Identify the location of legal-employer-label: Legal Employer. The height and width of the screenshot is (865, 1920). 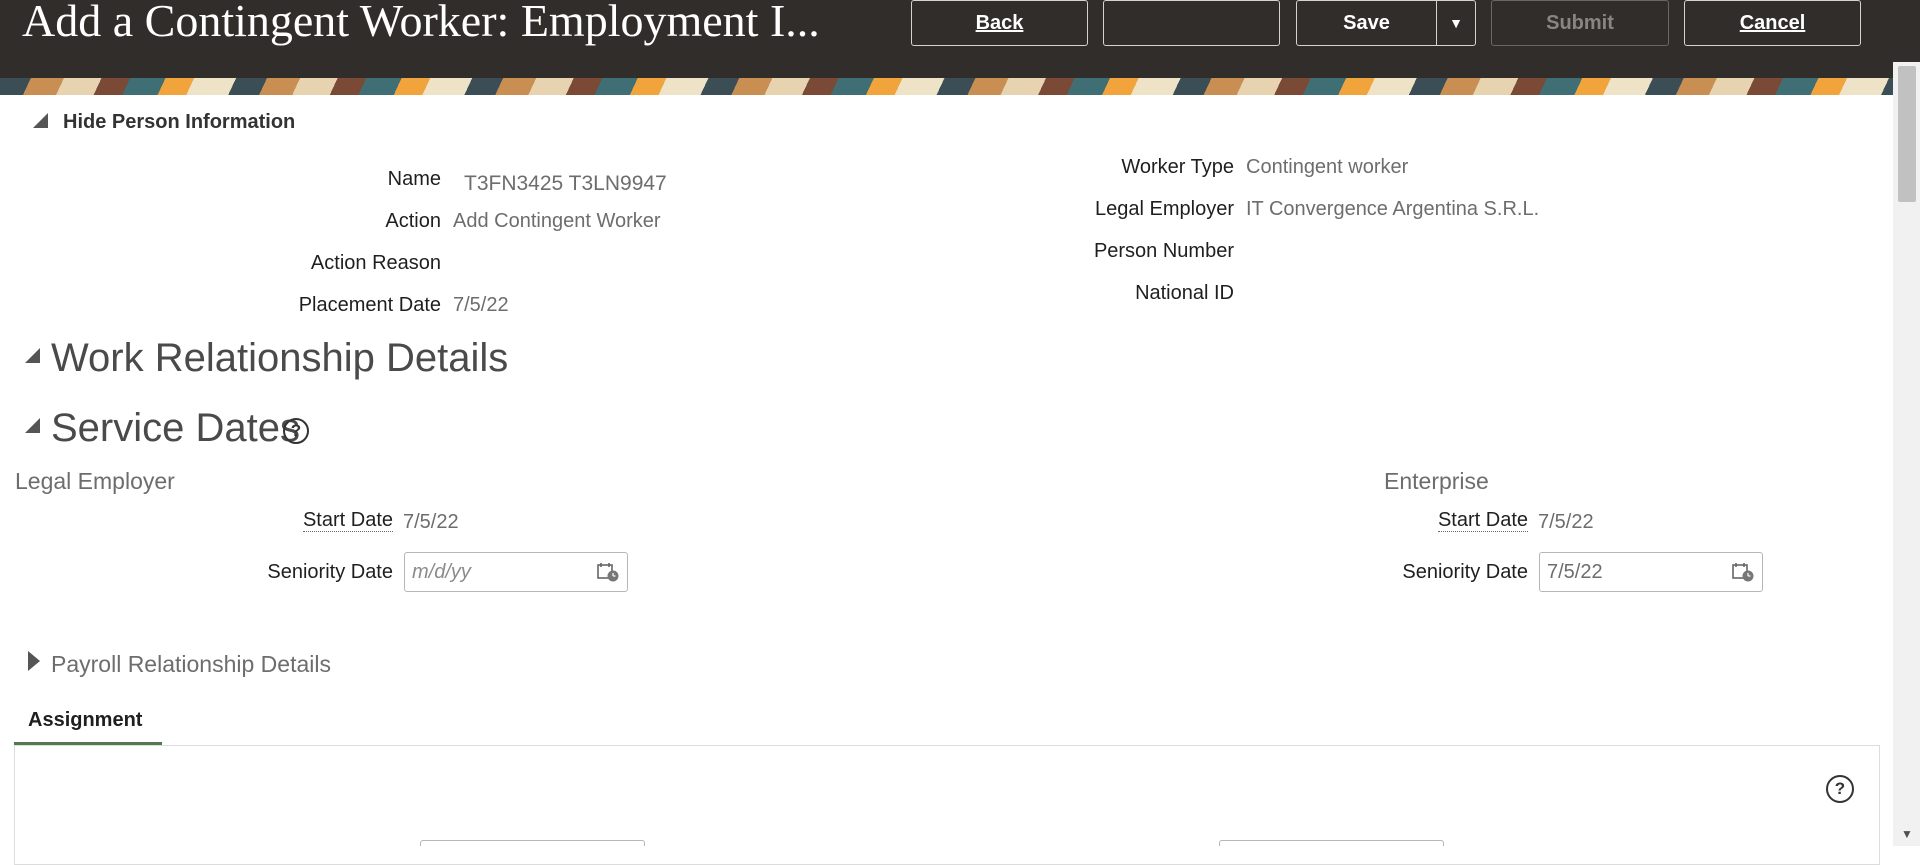
(1164, 209).